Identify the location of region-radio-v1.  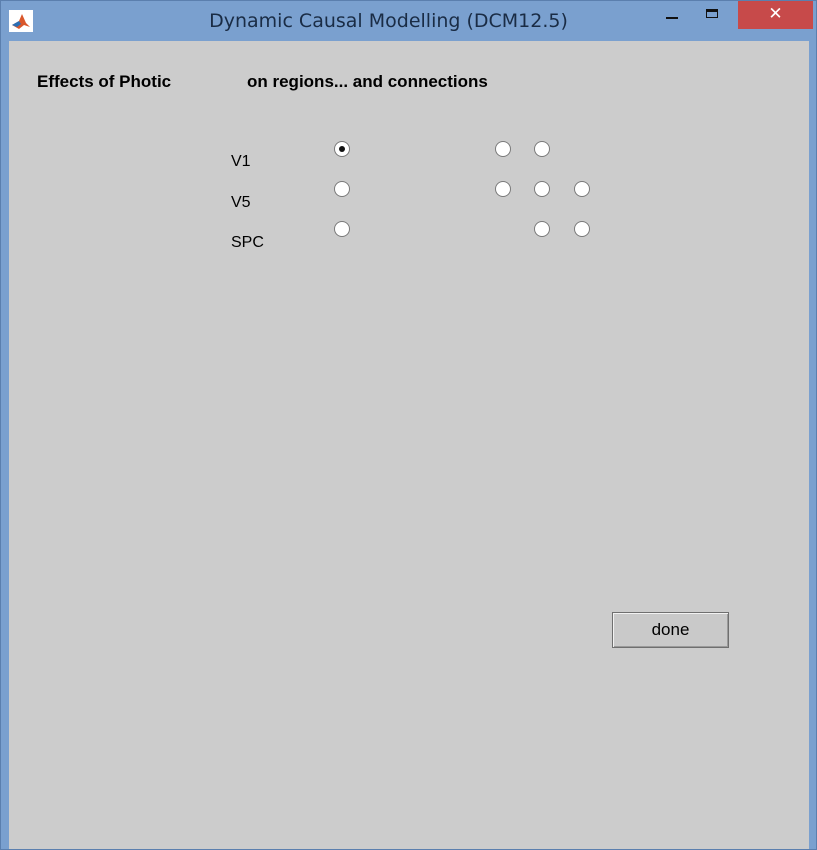
(342, 149).